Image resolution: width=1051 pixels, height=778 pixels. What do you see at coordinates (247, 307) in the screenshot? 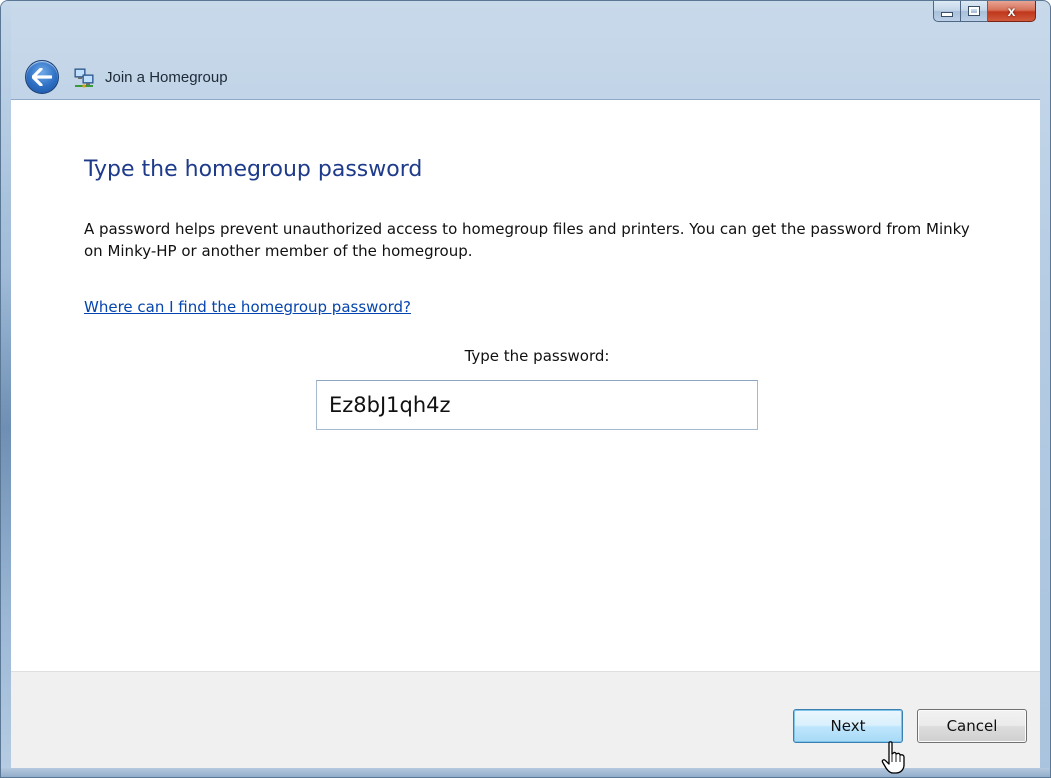
I see `help-link: Where can I find the homegroup password?` at bounding box center [247, 307].